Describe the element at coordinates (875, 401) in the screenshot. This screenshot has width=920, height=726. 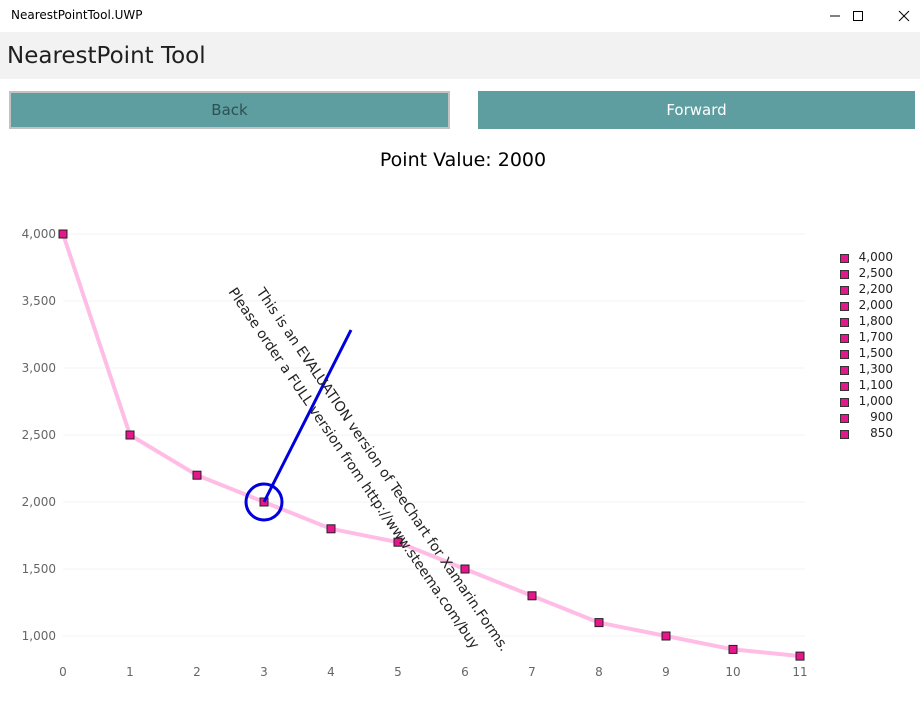
I see `legend-label: 1,000` at that location.